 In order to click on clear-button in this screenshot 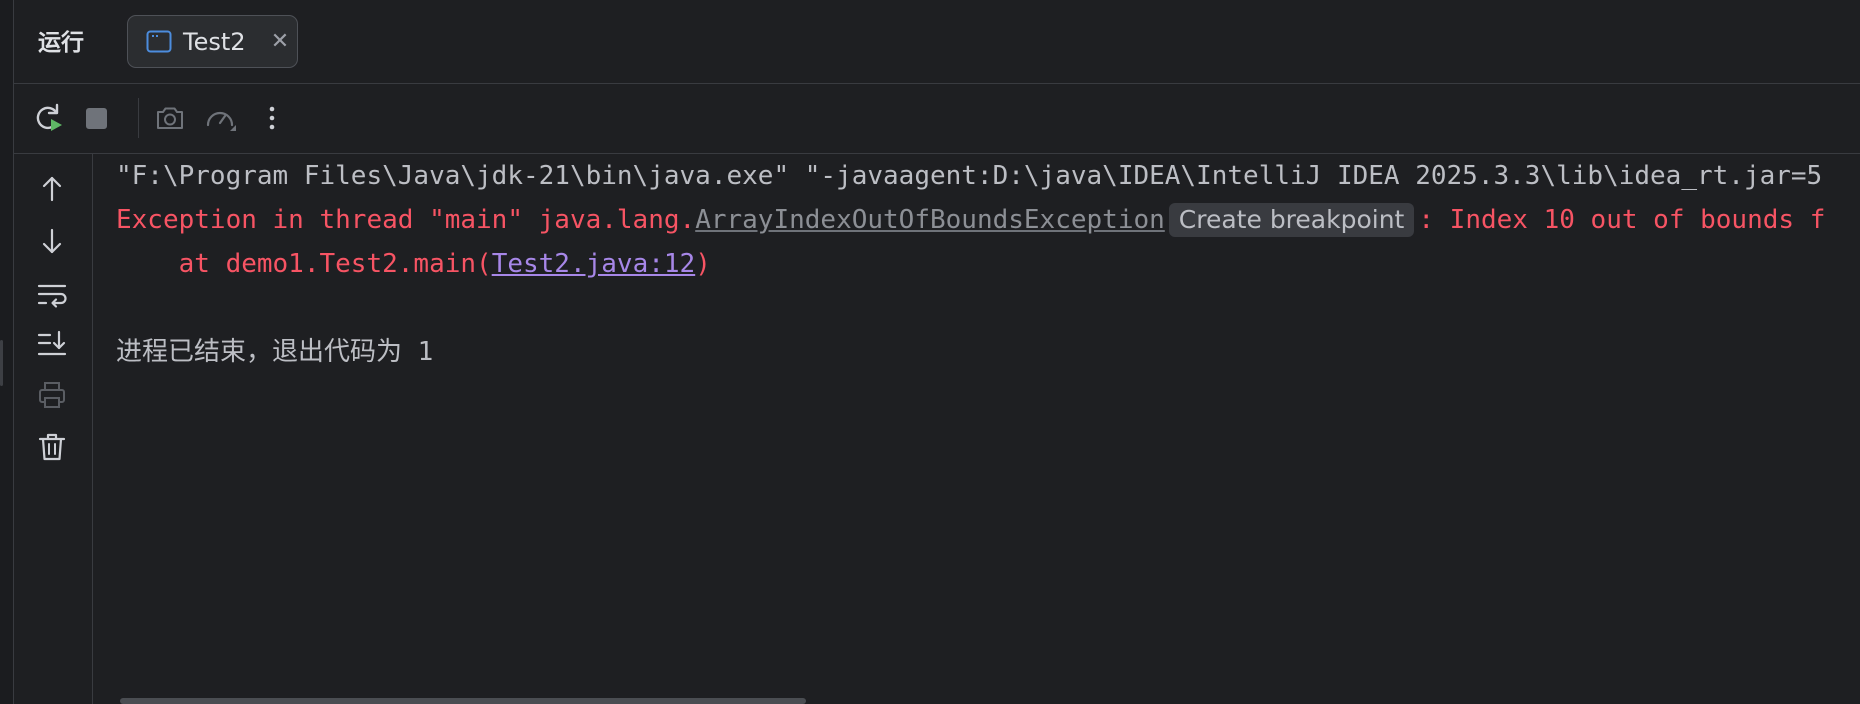, I will do `click(52, 447)`.